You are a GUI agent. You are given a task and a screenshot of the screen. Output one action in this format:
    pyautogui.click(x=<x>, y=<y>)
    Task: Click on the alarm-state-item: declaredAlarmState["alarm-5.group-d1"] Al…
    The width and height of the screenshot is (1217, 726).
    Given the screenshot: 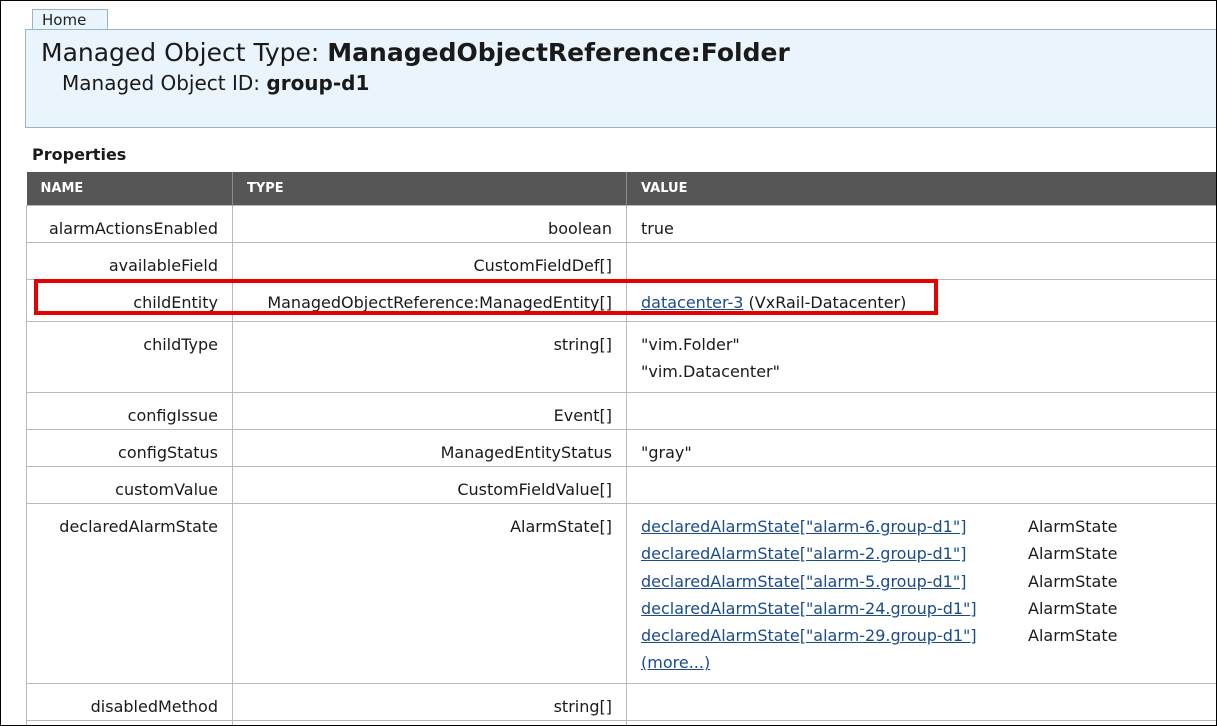 What is the action you would take?
    pyautogui.click(x=926, y=581)
    